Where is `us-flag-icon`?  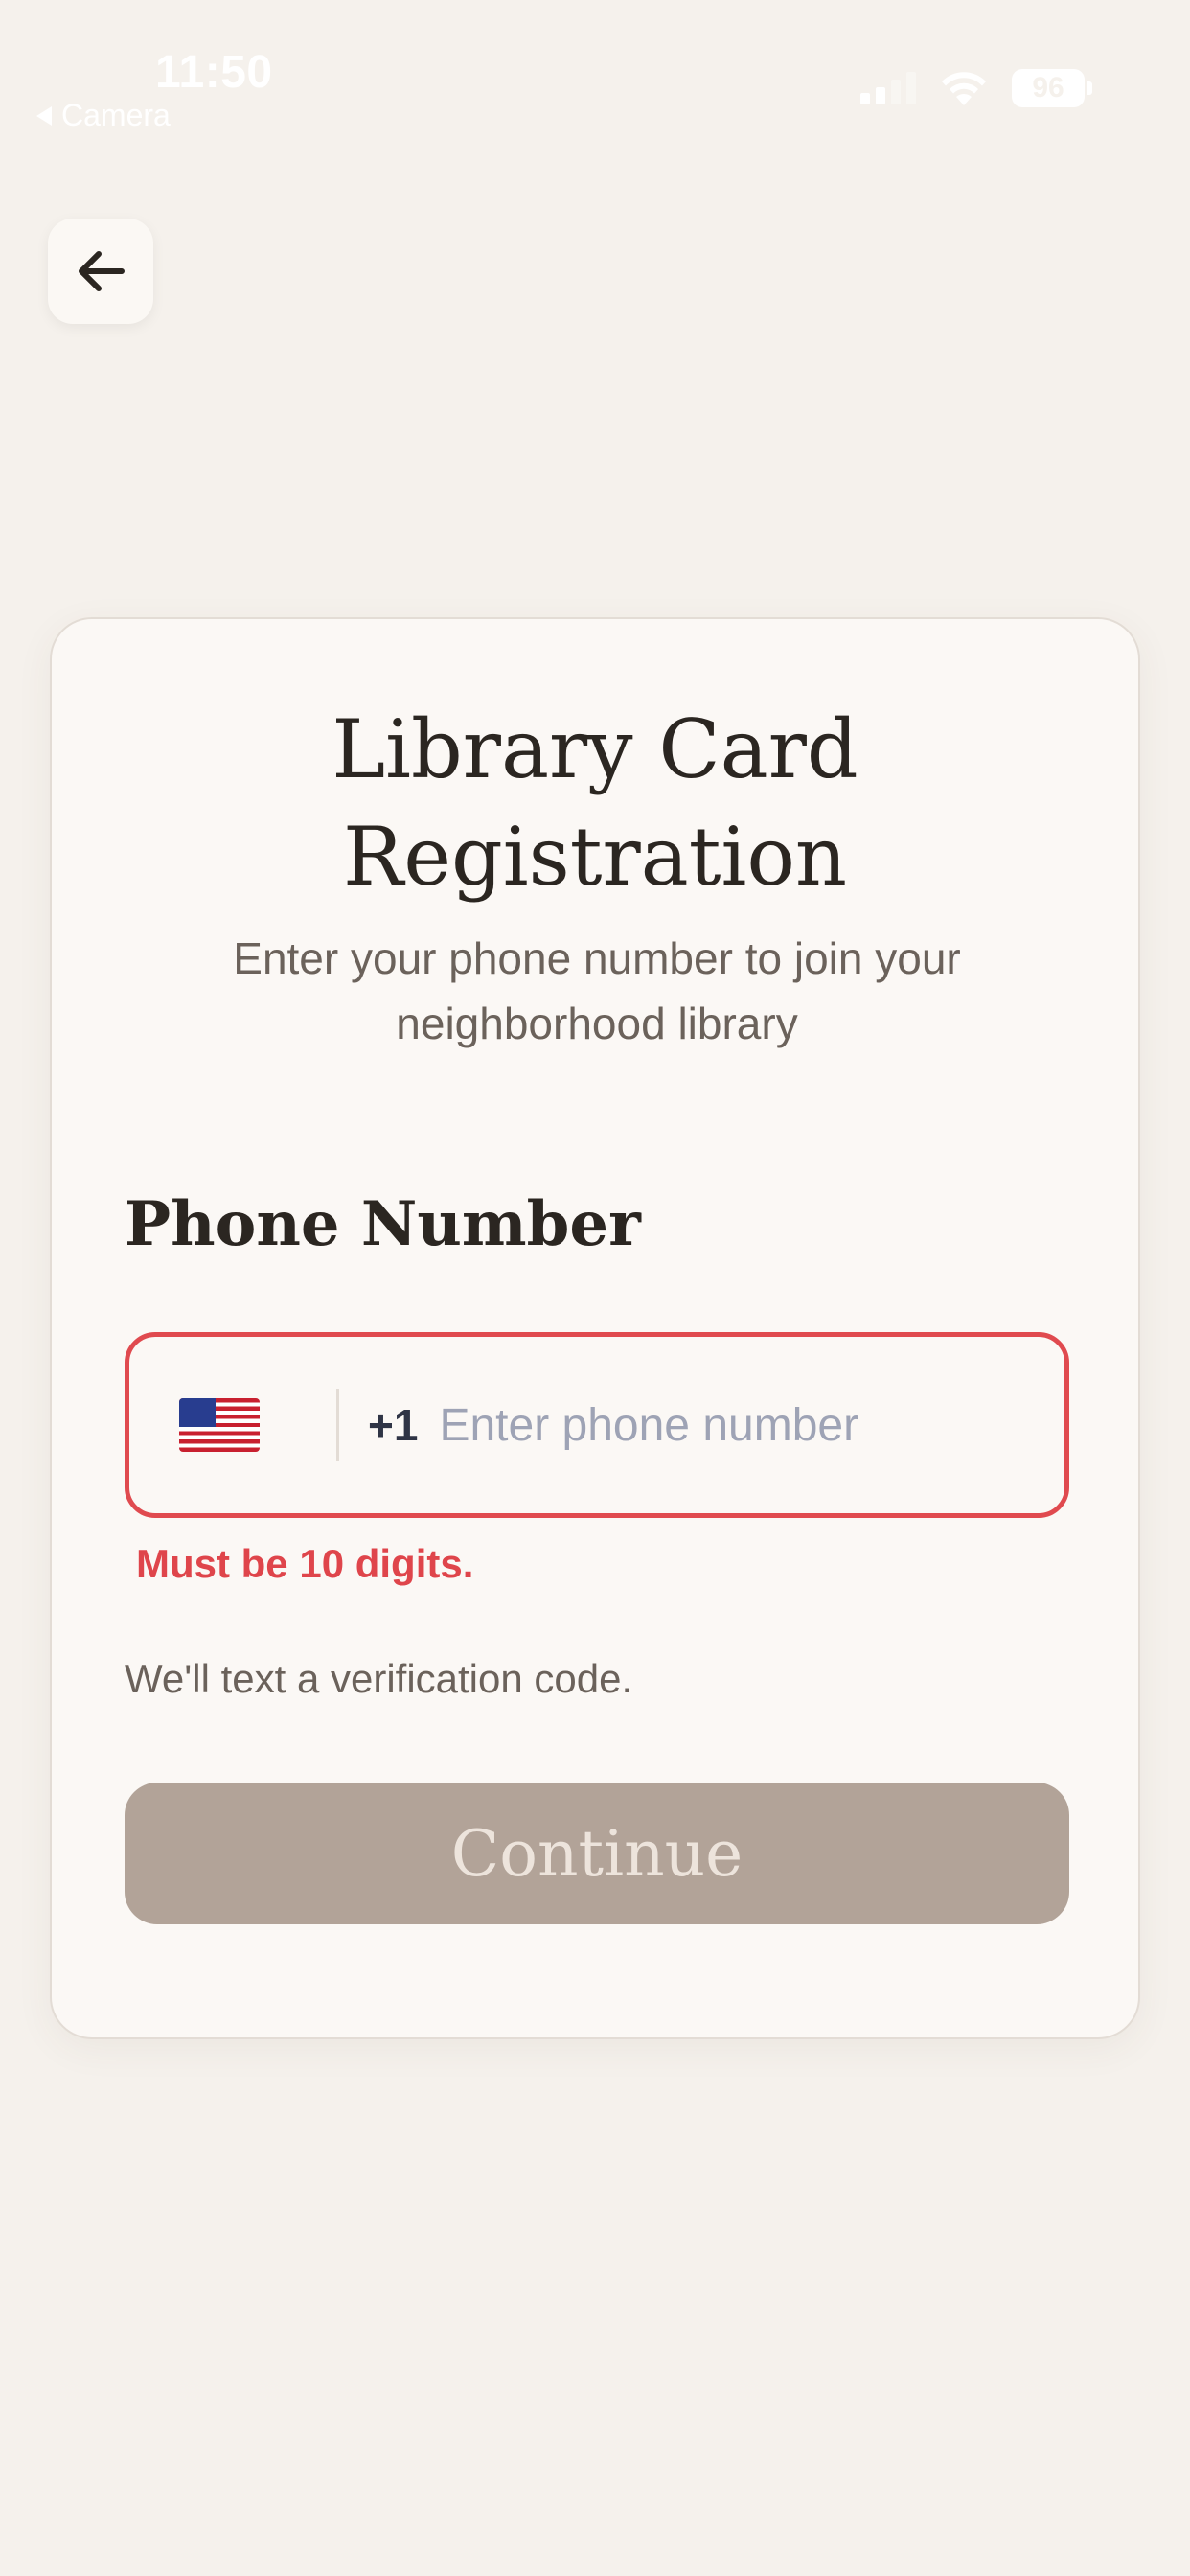
us-flag-icon is located at coordinates (220, 1425).